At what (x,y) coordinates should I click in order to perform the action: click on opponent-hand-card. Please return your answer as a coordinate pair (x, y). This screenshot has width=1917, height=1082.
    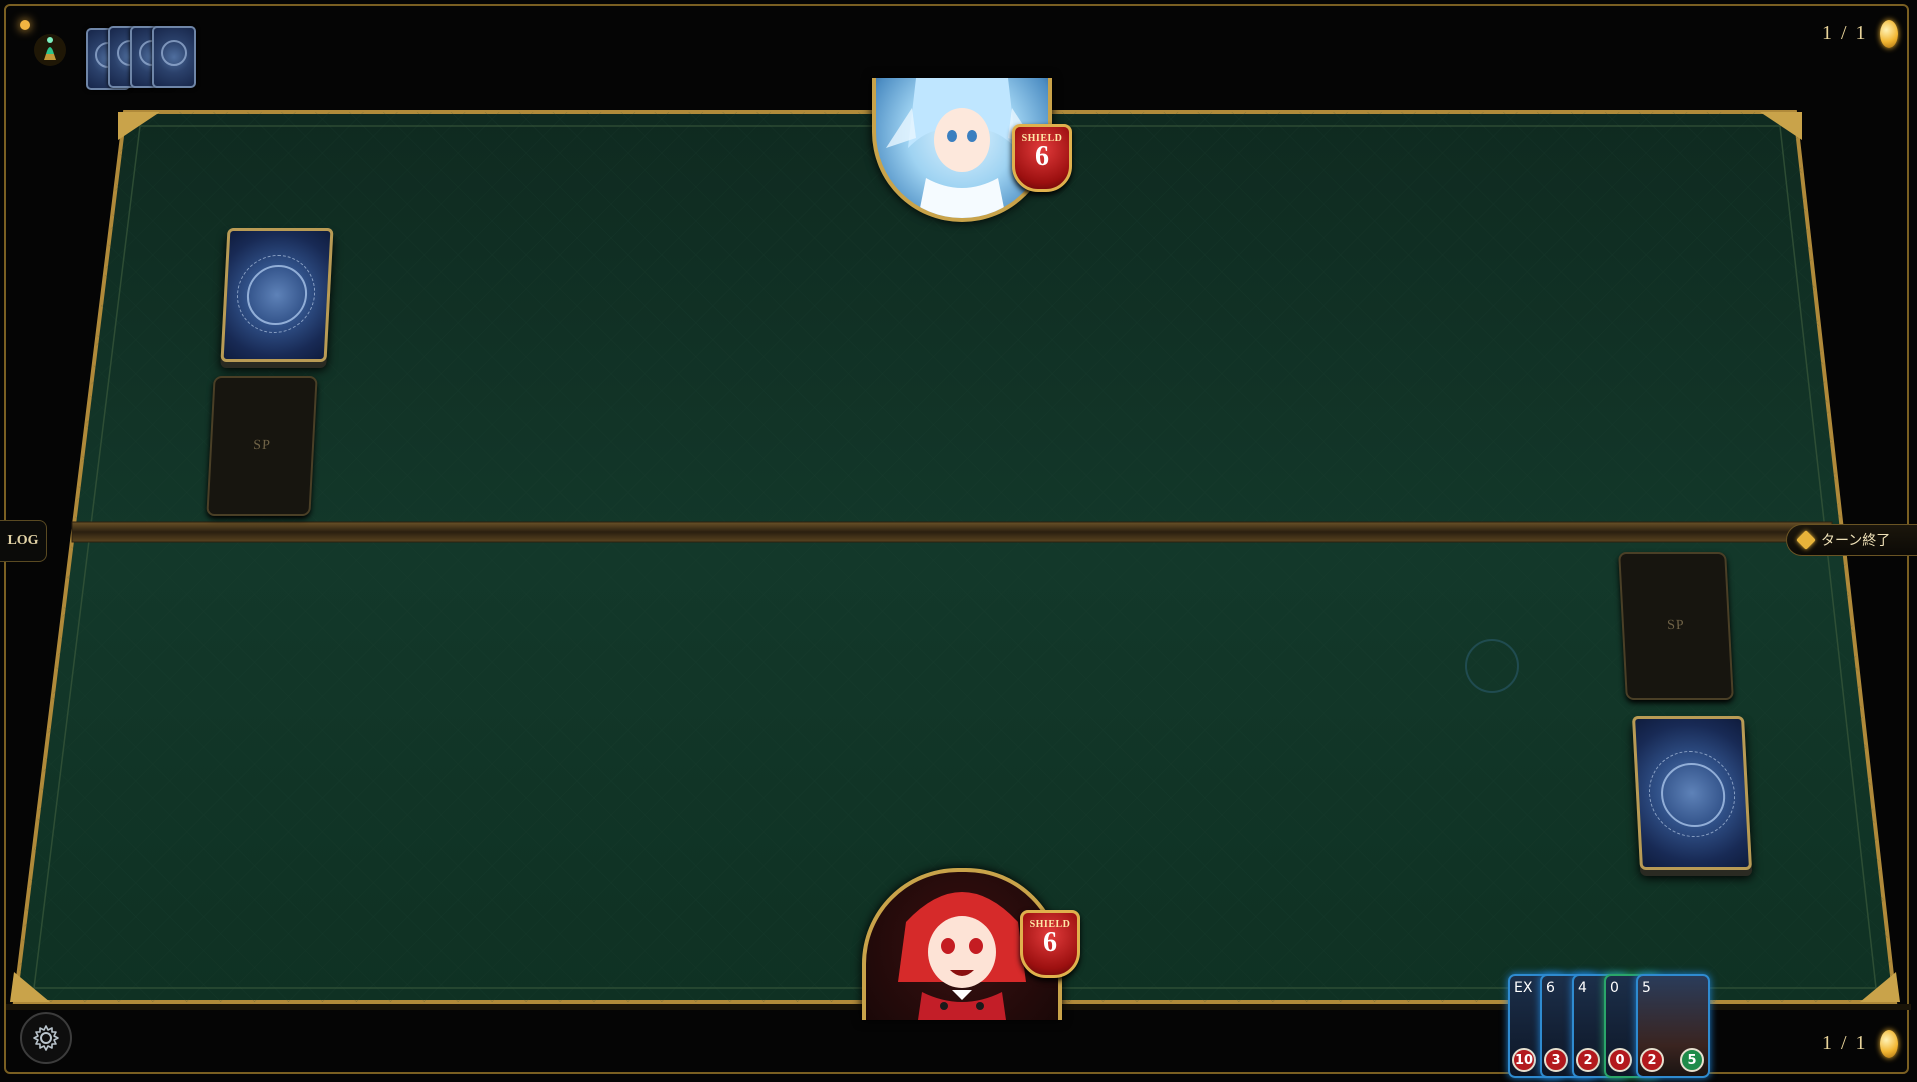
    Looking at the image, I should click on (174, 57).